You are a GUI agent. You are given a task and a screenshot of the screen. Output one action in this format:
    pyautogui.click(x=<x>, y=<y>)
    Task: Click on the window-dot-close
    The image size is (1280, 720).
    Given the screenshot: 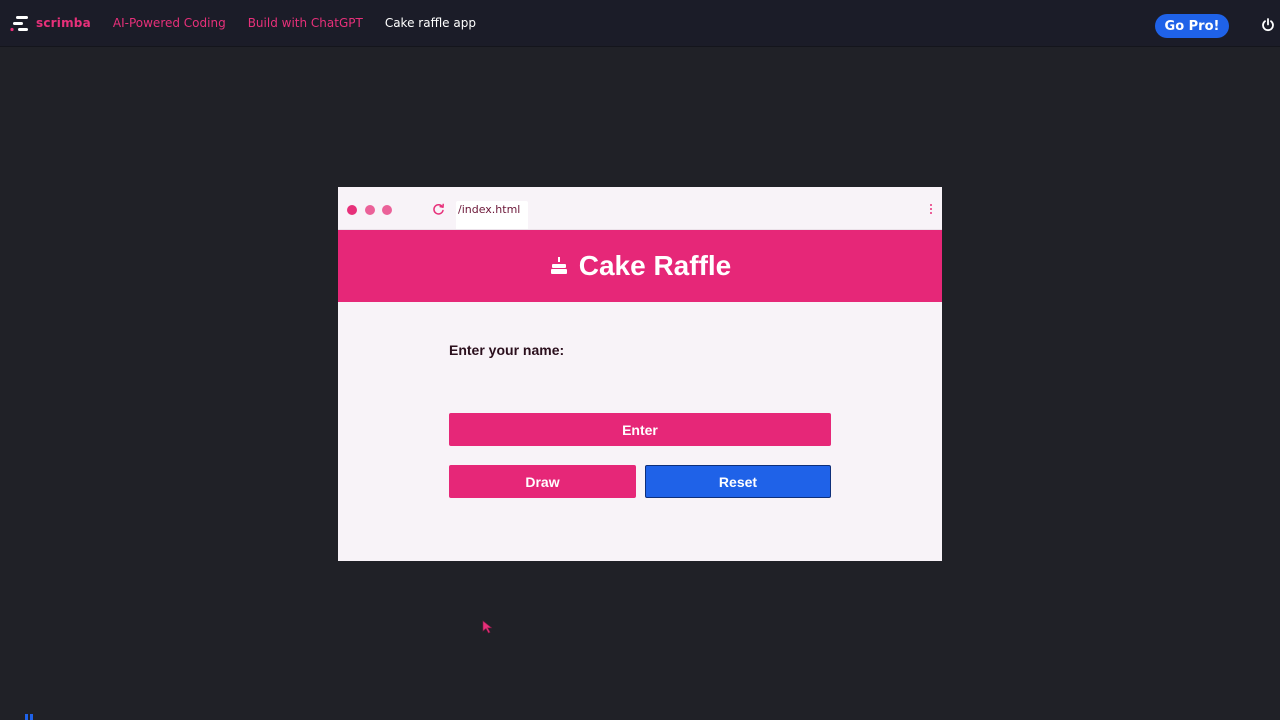 What is the action you would take?
    pyautogui.click(x=352, y=210)
    